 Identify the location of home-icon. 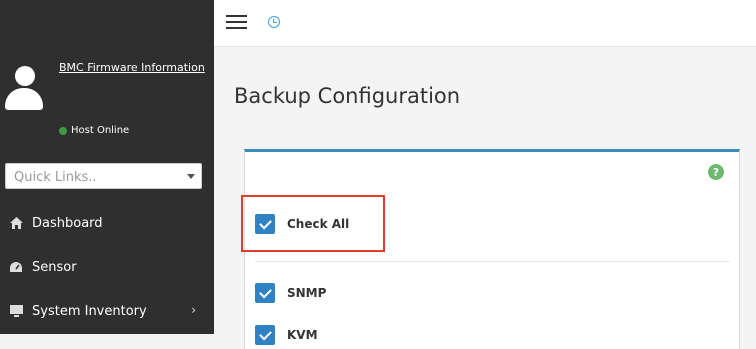
(16, 223).